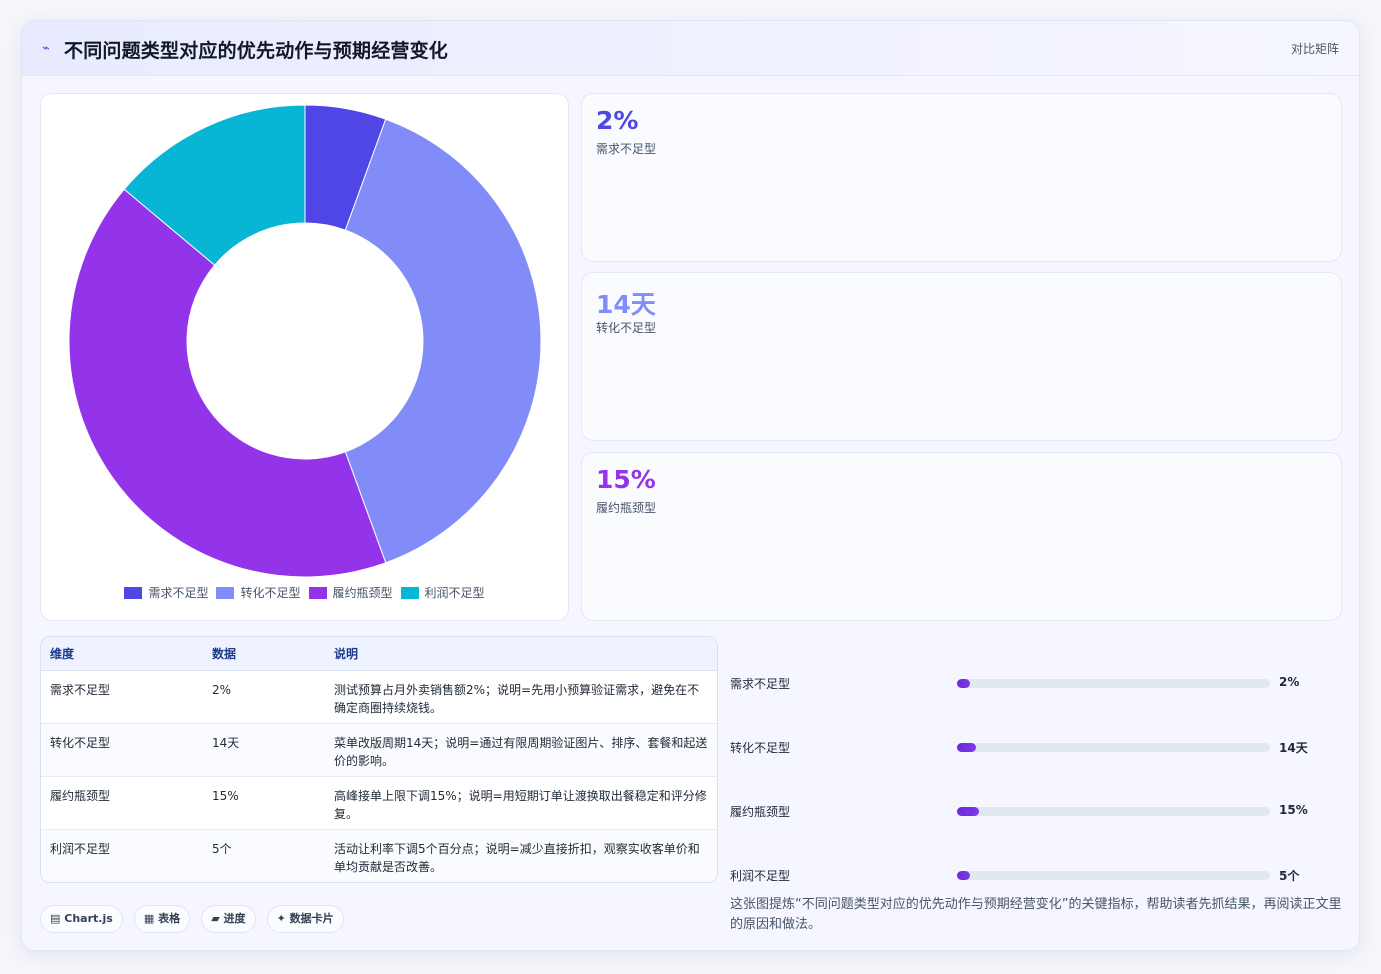 The height and width of the screenshot is (974, 1381). Describe the element at coordinates (1314, 49) in the screenshot. I see `view-tag: 对比矩阵` at that location.